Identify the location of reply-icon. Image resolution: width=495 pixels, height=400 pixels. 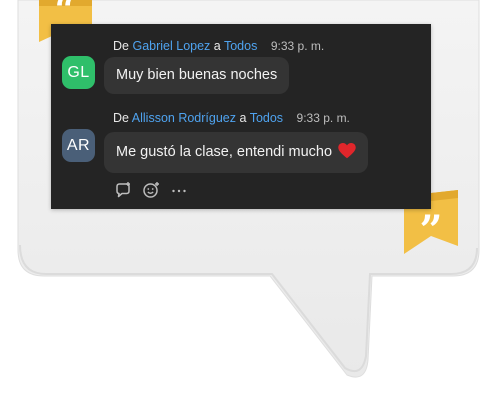
(123, 190).